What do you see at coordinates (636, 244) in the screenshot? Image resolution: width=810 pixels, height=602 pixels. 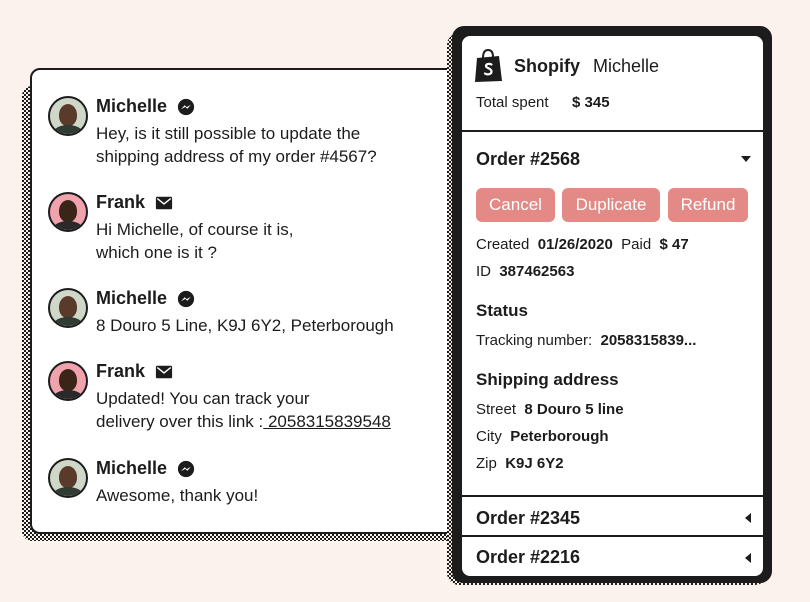 I see `paid-label: Paid` at bounding box center [636, 244].